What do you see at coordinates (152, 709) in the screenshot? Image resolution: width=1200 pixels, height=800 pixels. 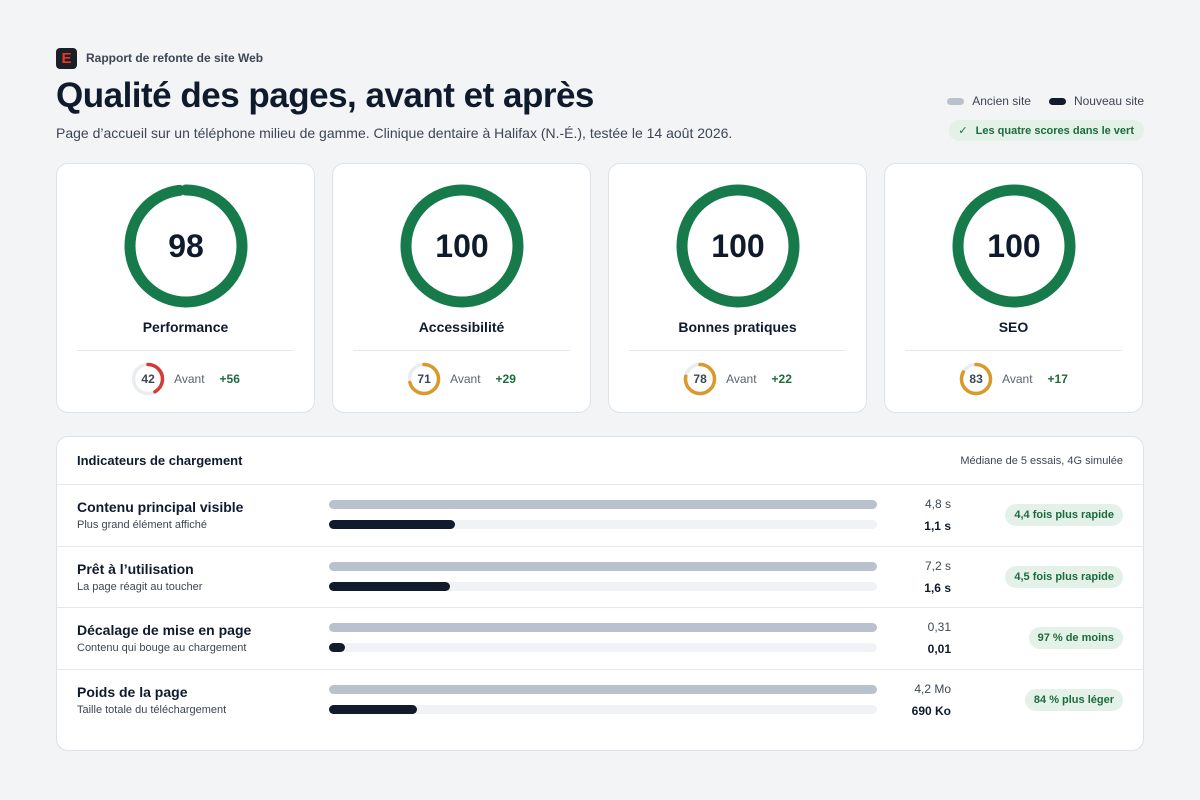 I see `metric-description: Taille totale du téléchargement` at bounding box center [152, 709].